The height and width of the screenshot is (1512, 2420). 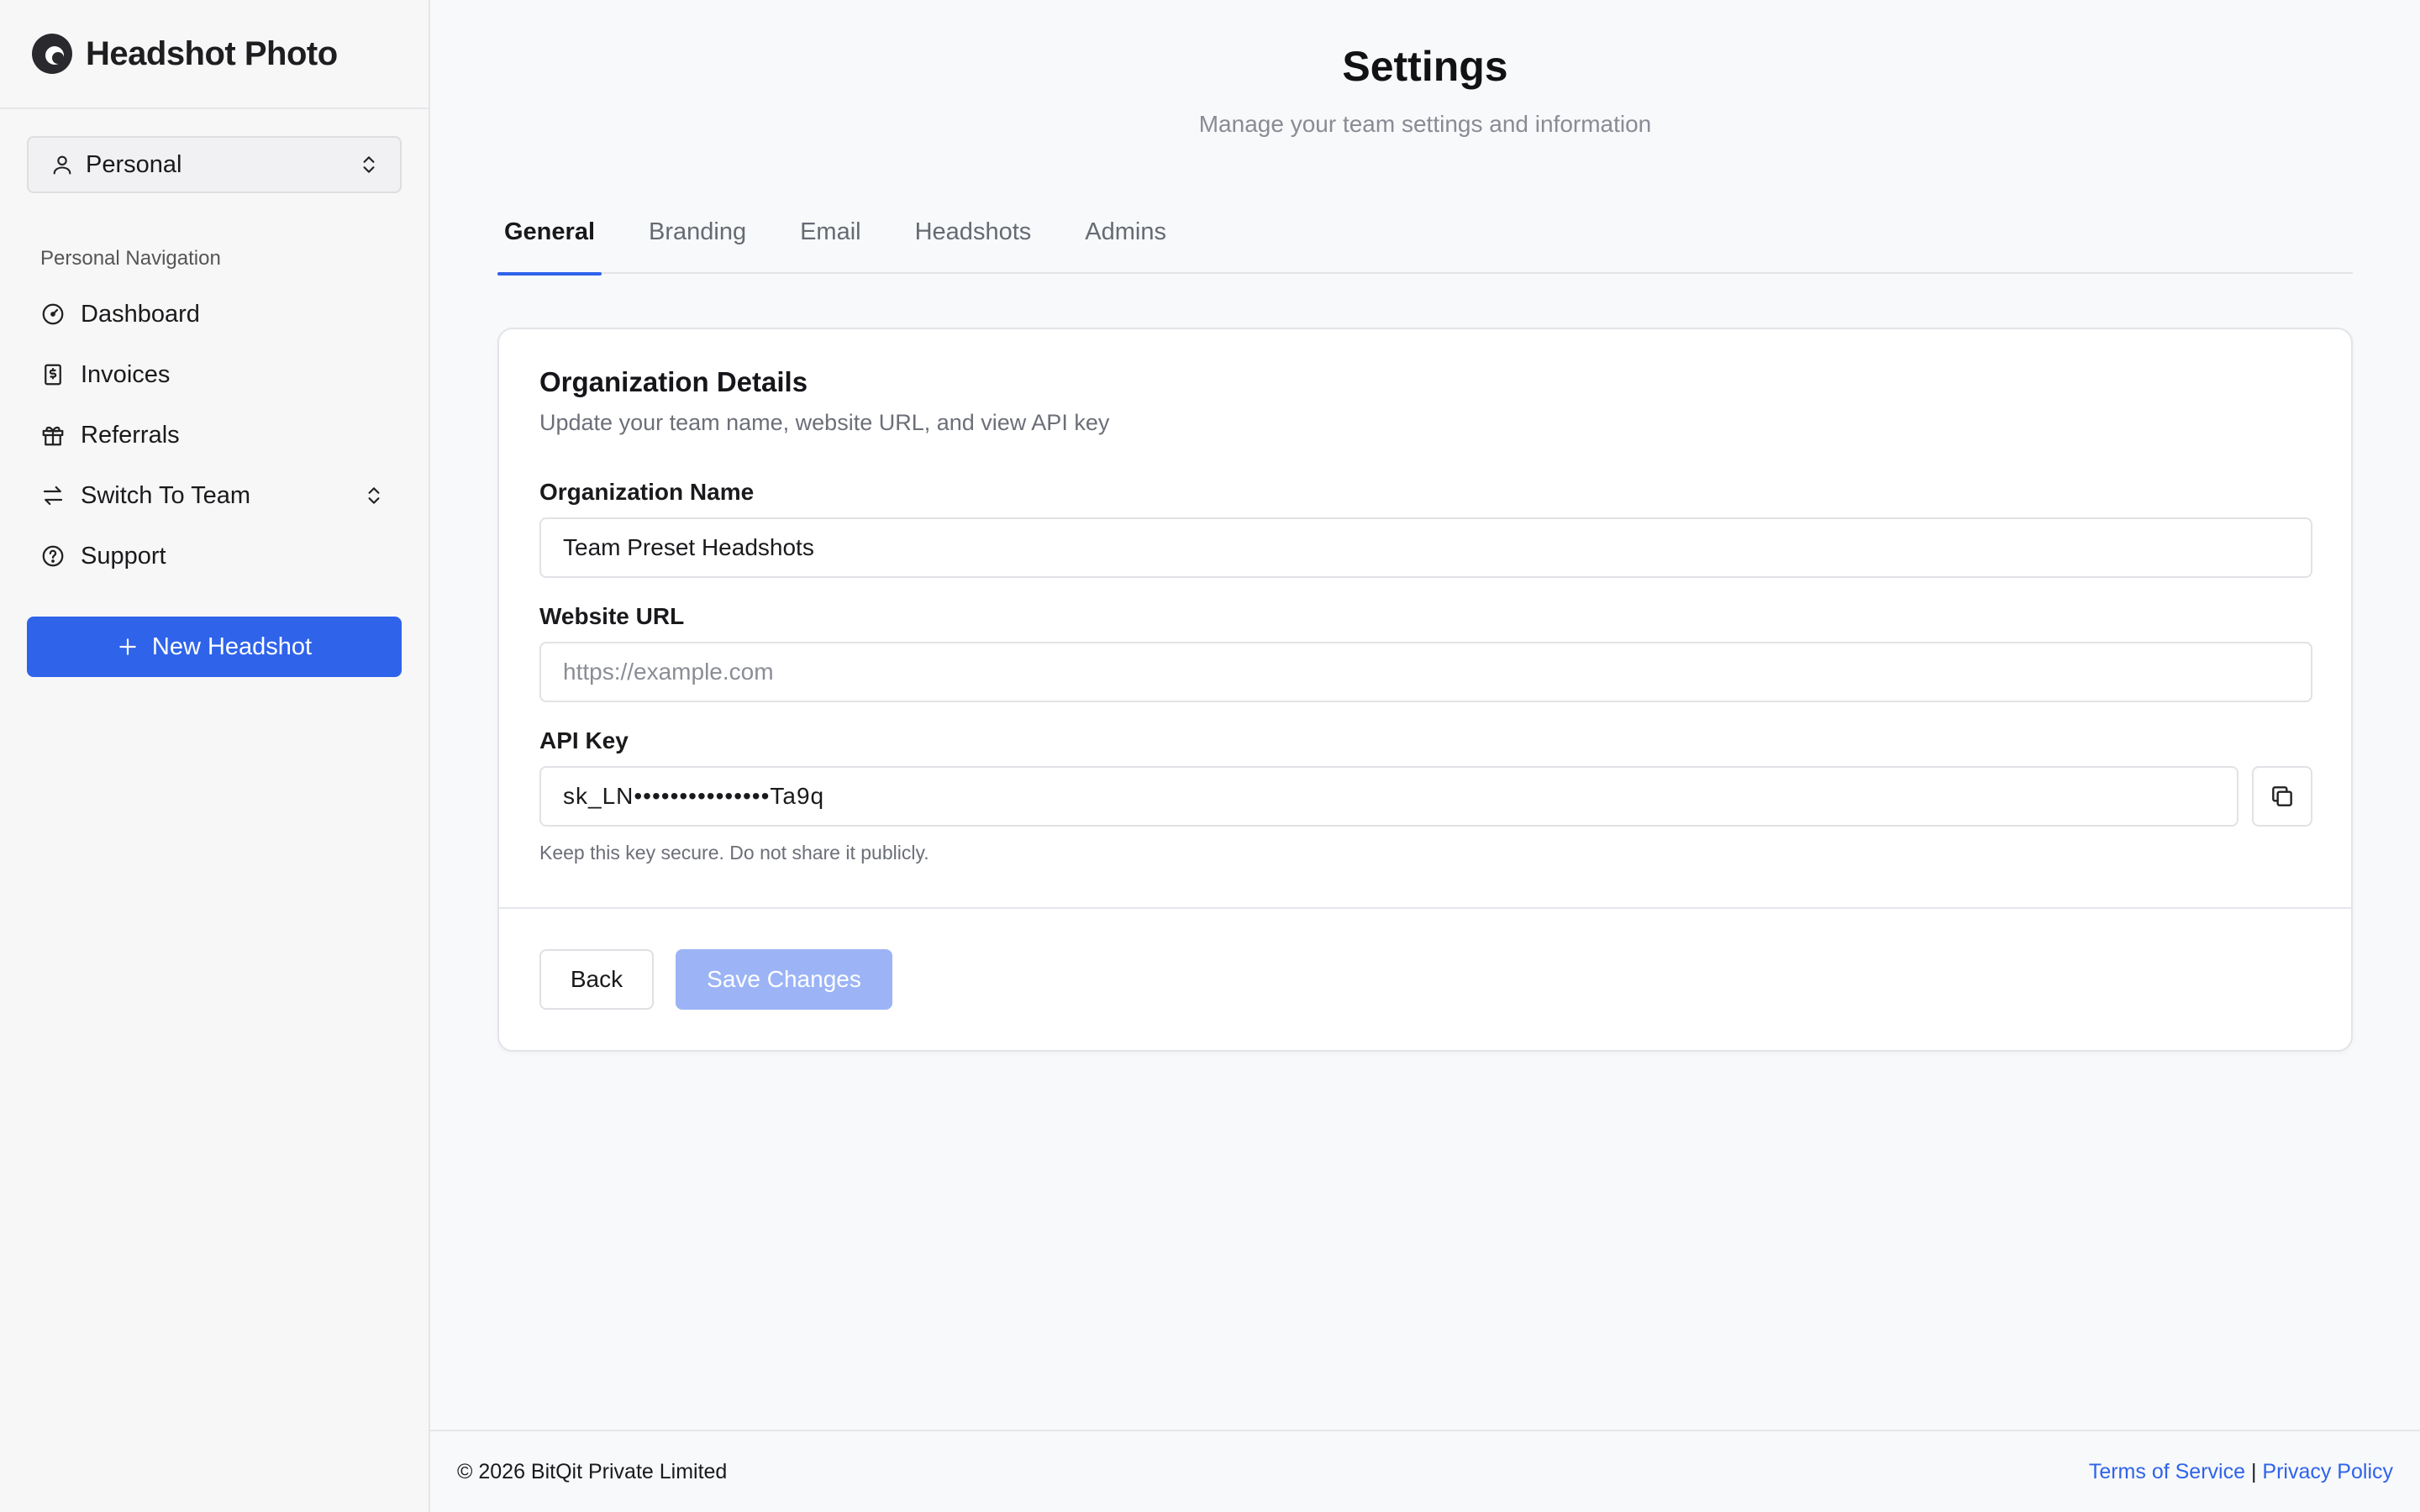 I want to click on page-title: Settings, so click(x=1425, y=66).